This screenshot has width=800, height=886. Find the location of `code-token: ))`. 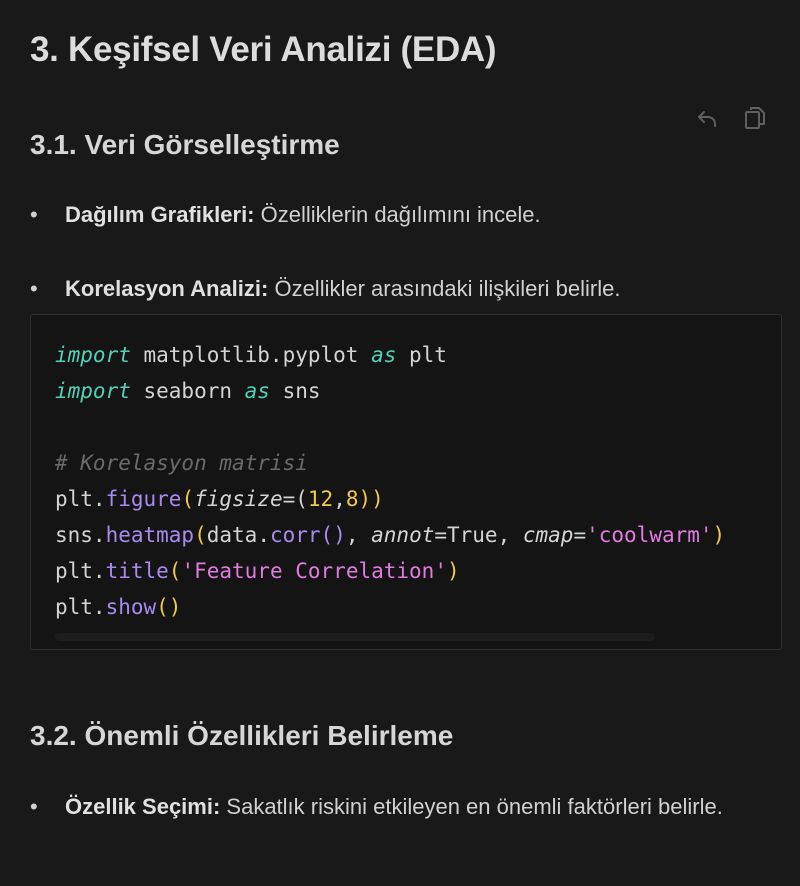

code-token: )) is located at coordinates (371, 499).